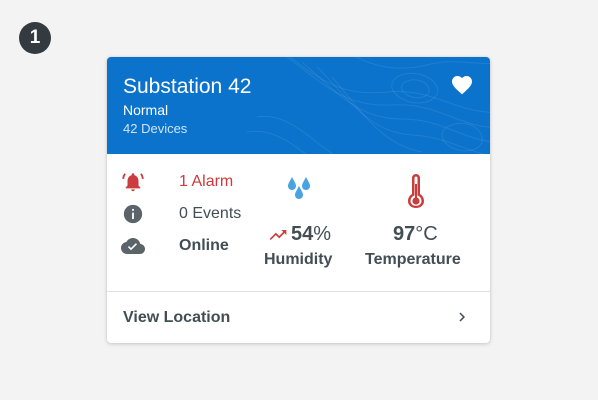 This screenshot has width=598, height=400. What do you see at coordinates (426, 234) in the screenshot?
I see `temperature-unit: °C` at bounding box center [426, 234].